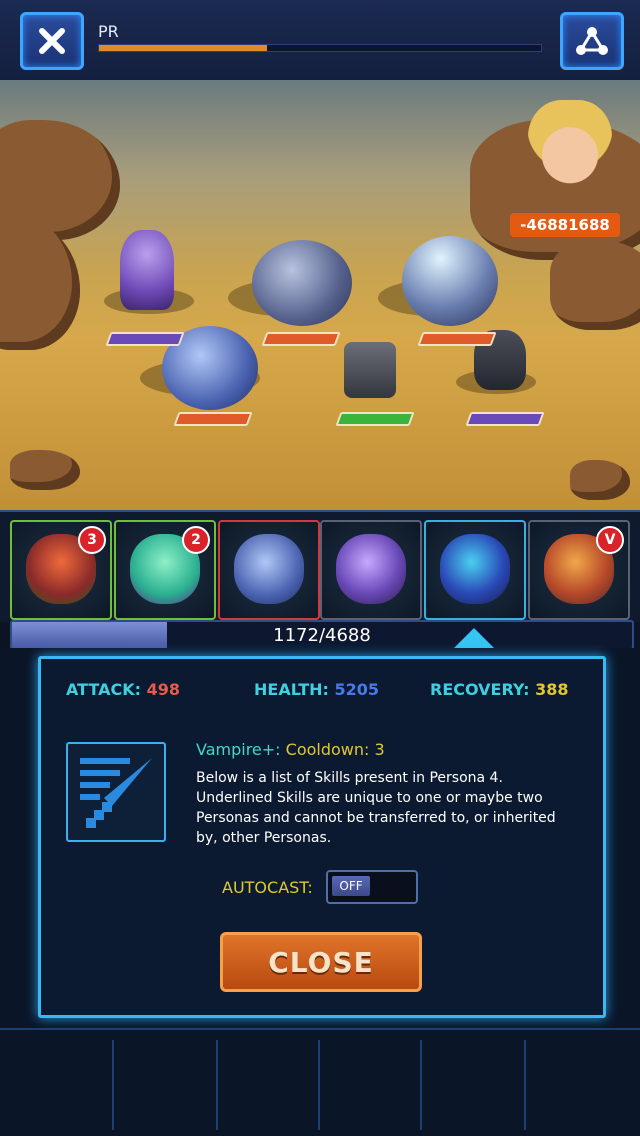 This screenshot has width=640, height=1136. What do you see at coordinates (552, 689) in the screenshot?
I see `recovery-value: 388` at bounding box center [552, 689].